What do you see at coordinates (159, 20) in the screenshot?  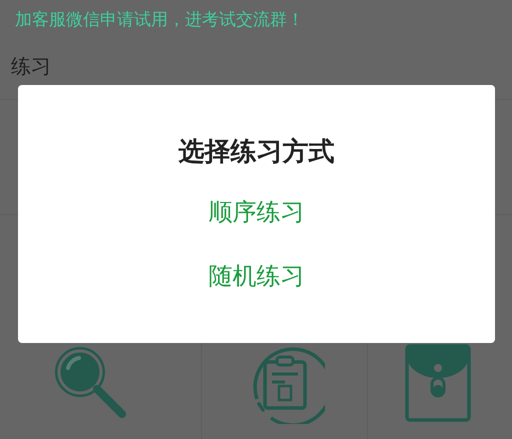 I see `banner-text: 加客服微信申请试用，进考试交流群！` at bounding box center [159, 20].